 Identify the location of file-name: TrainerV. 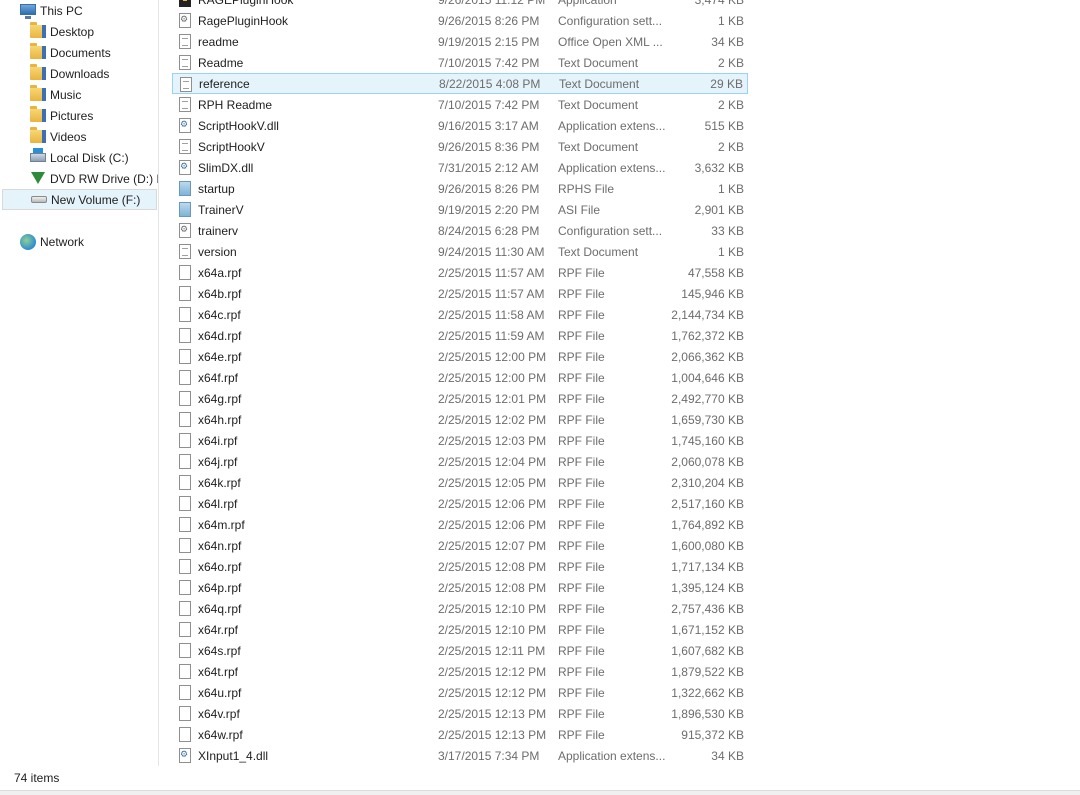
(221, 209).